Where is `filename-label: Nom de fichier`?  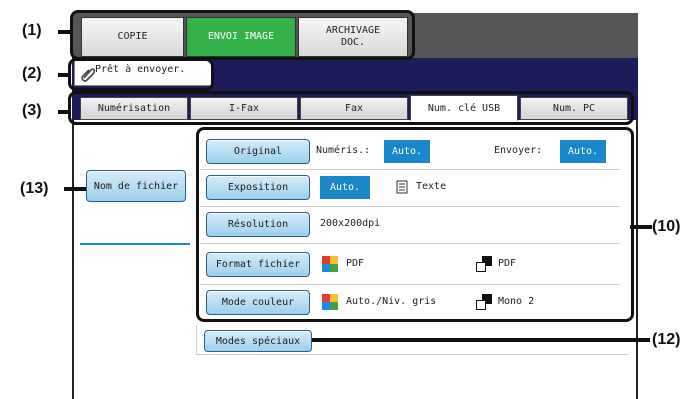
filename-label: Nom de fichier is located at coordinates (136, 186).